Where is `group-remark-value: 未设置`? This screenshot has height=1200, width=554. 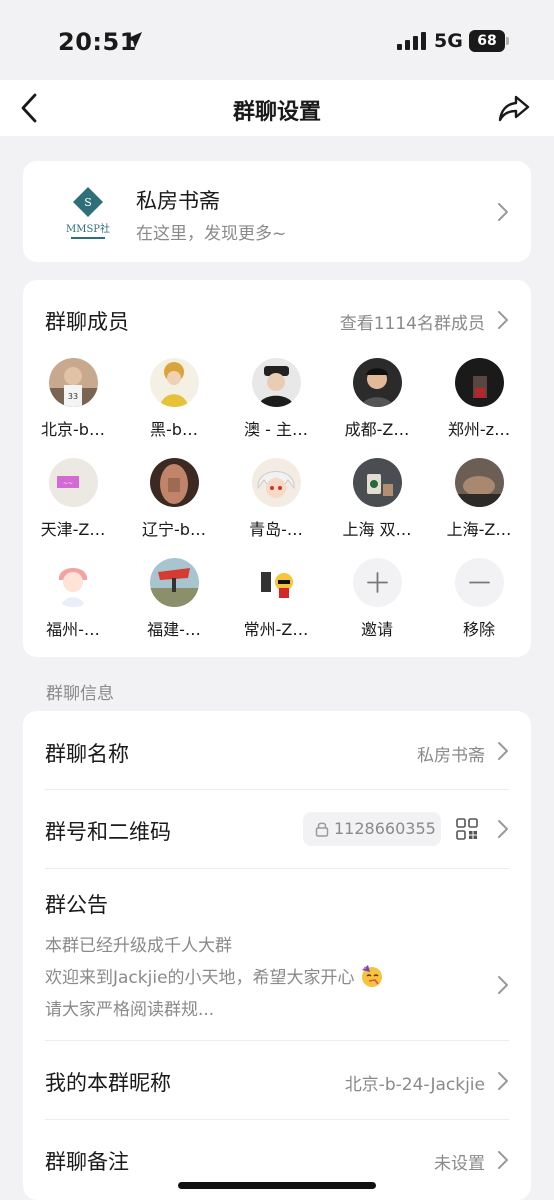
group-remark-value: 未设置 is located at coordinates (459, 1164).